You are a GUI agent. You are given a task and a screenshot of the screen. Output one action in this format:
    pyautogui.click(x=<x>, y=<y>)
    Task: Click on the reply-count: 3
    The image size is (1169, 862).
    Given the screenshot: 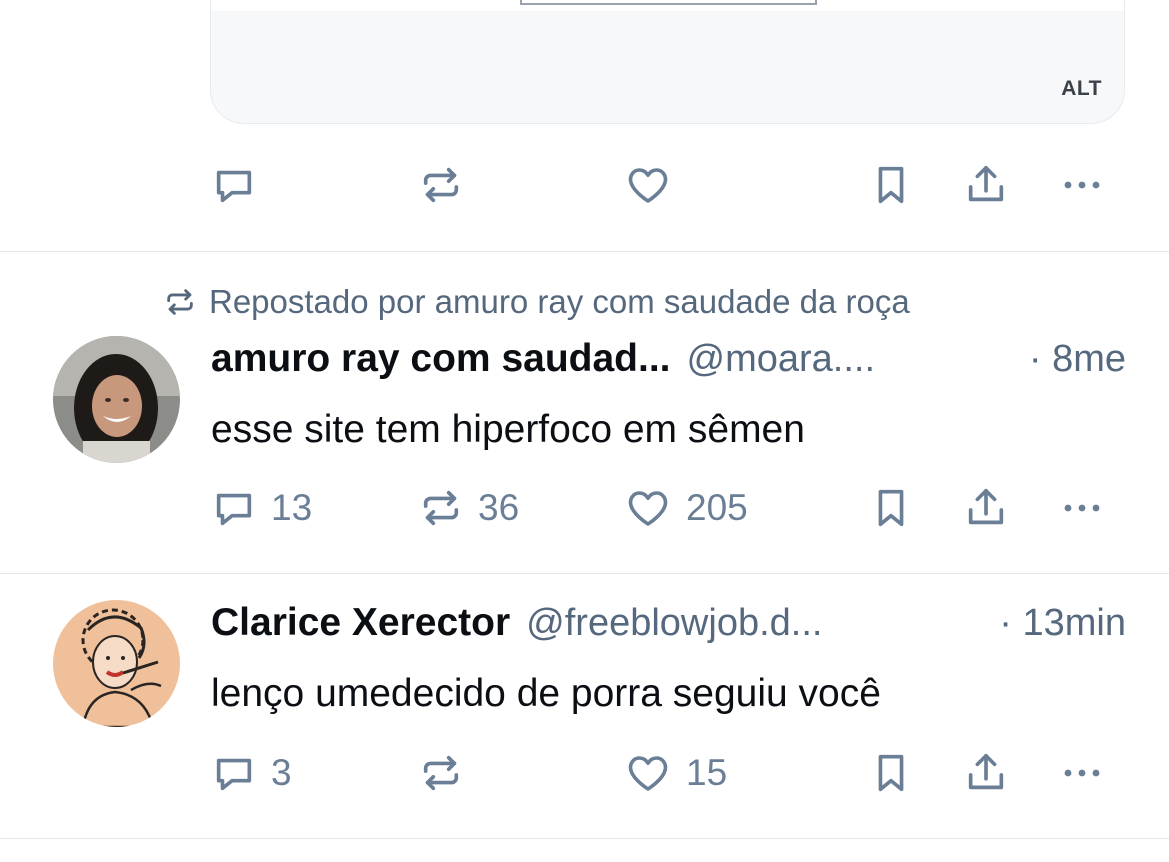 What is the action you would take?
    pyautogui.click(x=281, y=772)
    